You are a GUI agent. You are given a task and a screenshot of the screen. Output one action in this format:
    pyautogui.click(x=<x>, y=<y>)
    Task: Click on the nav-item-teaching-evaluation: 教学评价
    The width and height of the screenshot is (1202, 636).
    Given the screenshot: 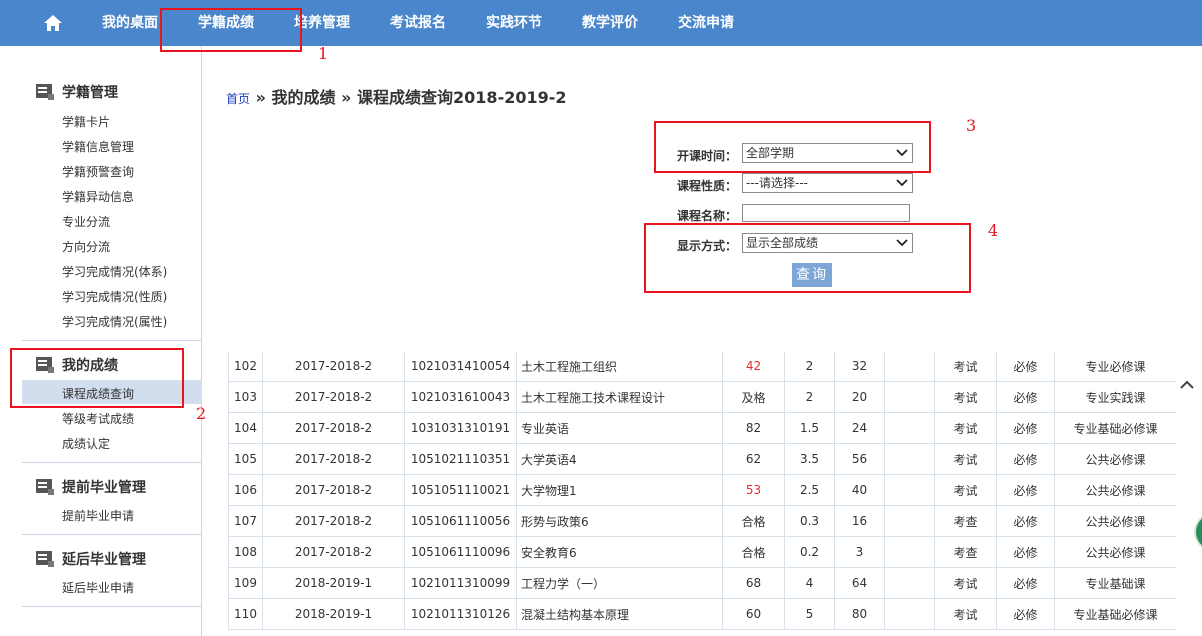 What is the action you would take?
    pyautogui.click(x=610, y=23)
    